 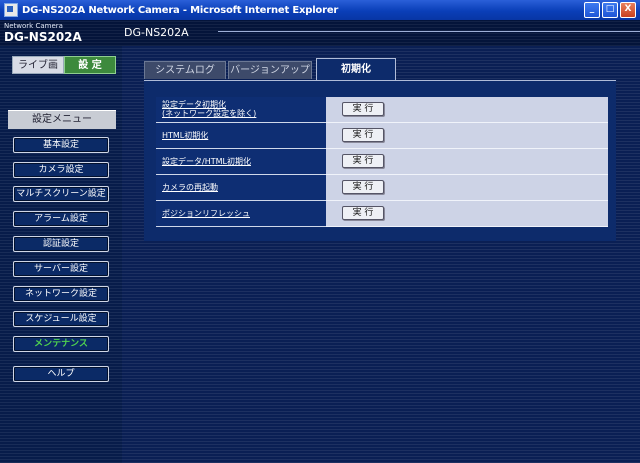 What do you see at coordinates (38, 65) in the screenshot?
I see `live-view-button: ライブ画` at bounding box center [38, 65].